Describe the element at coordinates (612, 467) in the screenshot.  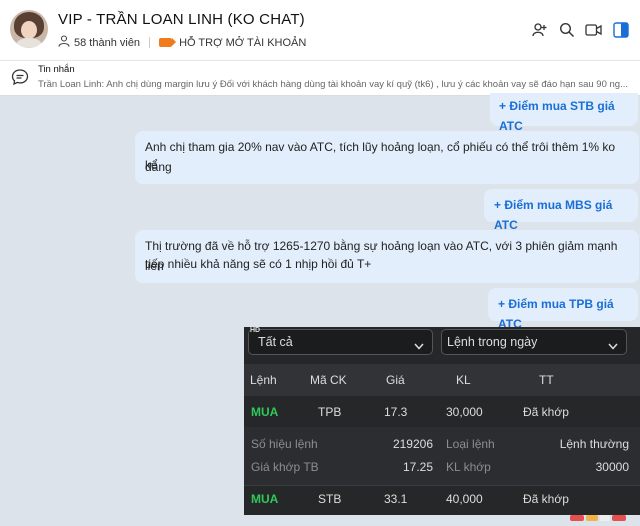
I see `detail-value: 30000` at that location.